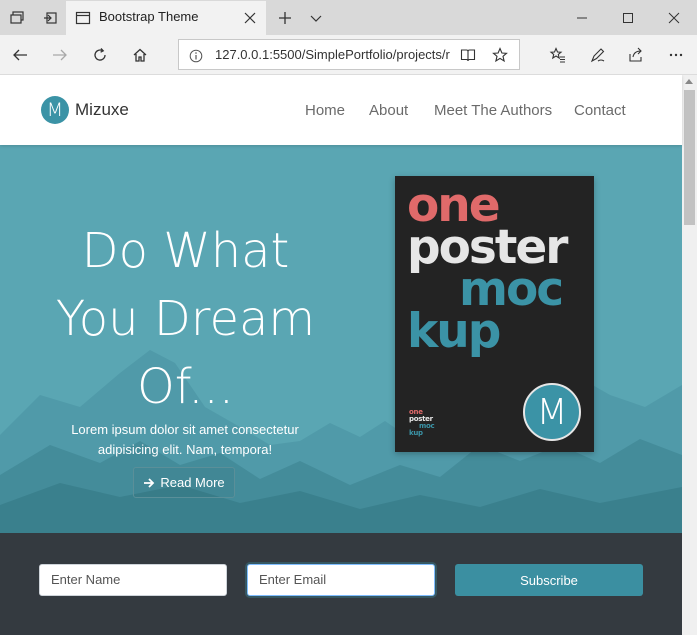 This screenshot has width=697, height=635. I want to click on maximize-icon, so click(628, 17).